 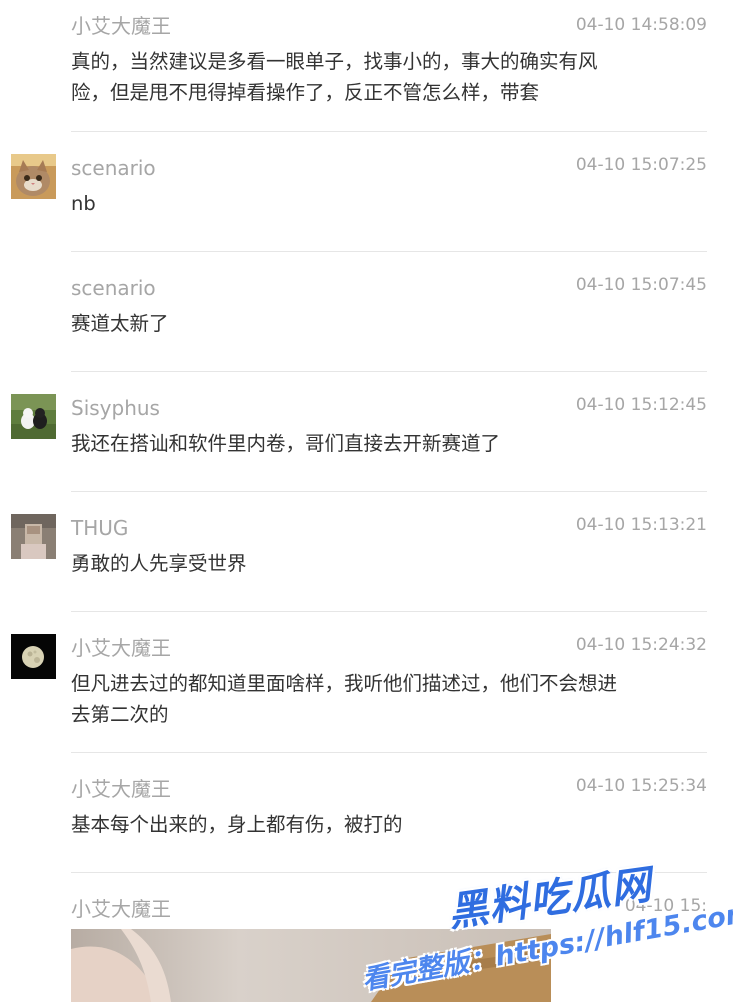 I want to click on comment-attached-image, so click(x=311, y=965).